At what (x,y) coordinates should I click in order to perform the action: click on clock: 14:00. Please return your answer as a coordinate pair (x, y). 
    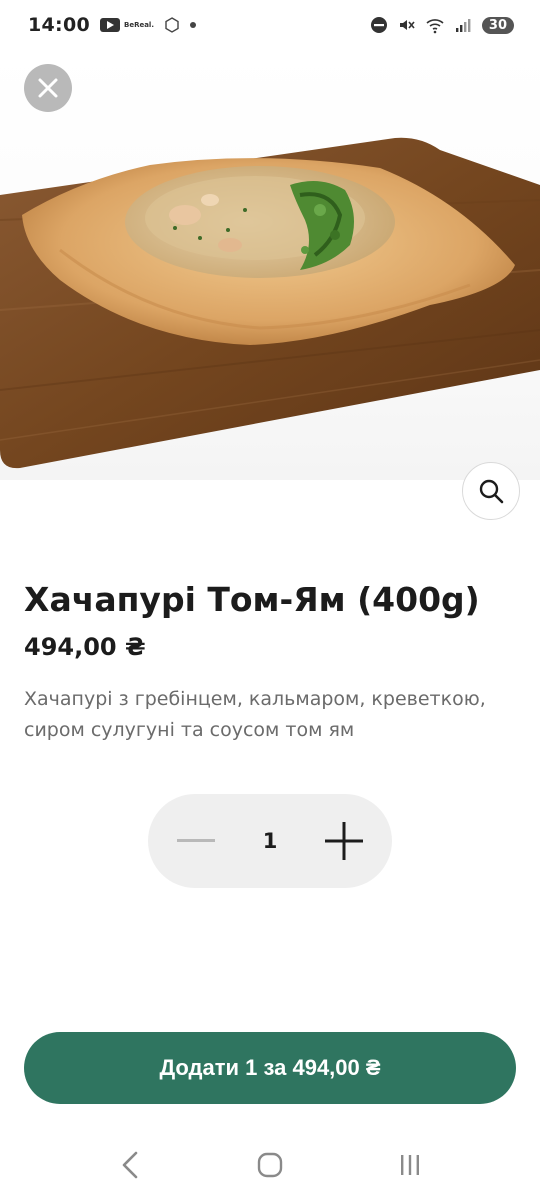
    Looking at the image, I should click on (59, 25).